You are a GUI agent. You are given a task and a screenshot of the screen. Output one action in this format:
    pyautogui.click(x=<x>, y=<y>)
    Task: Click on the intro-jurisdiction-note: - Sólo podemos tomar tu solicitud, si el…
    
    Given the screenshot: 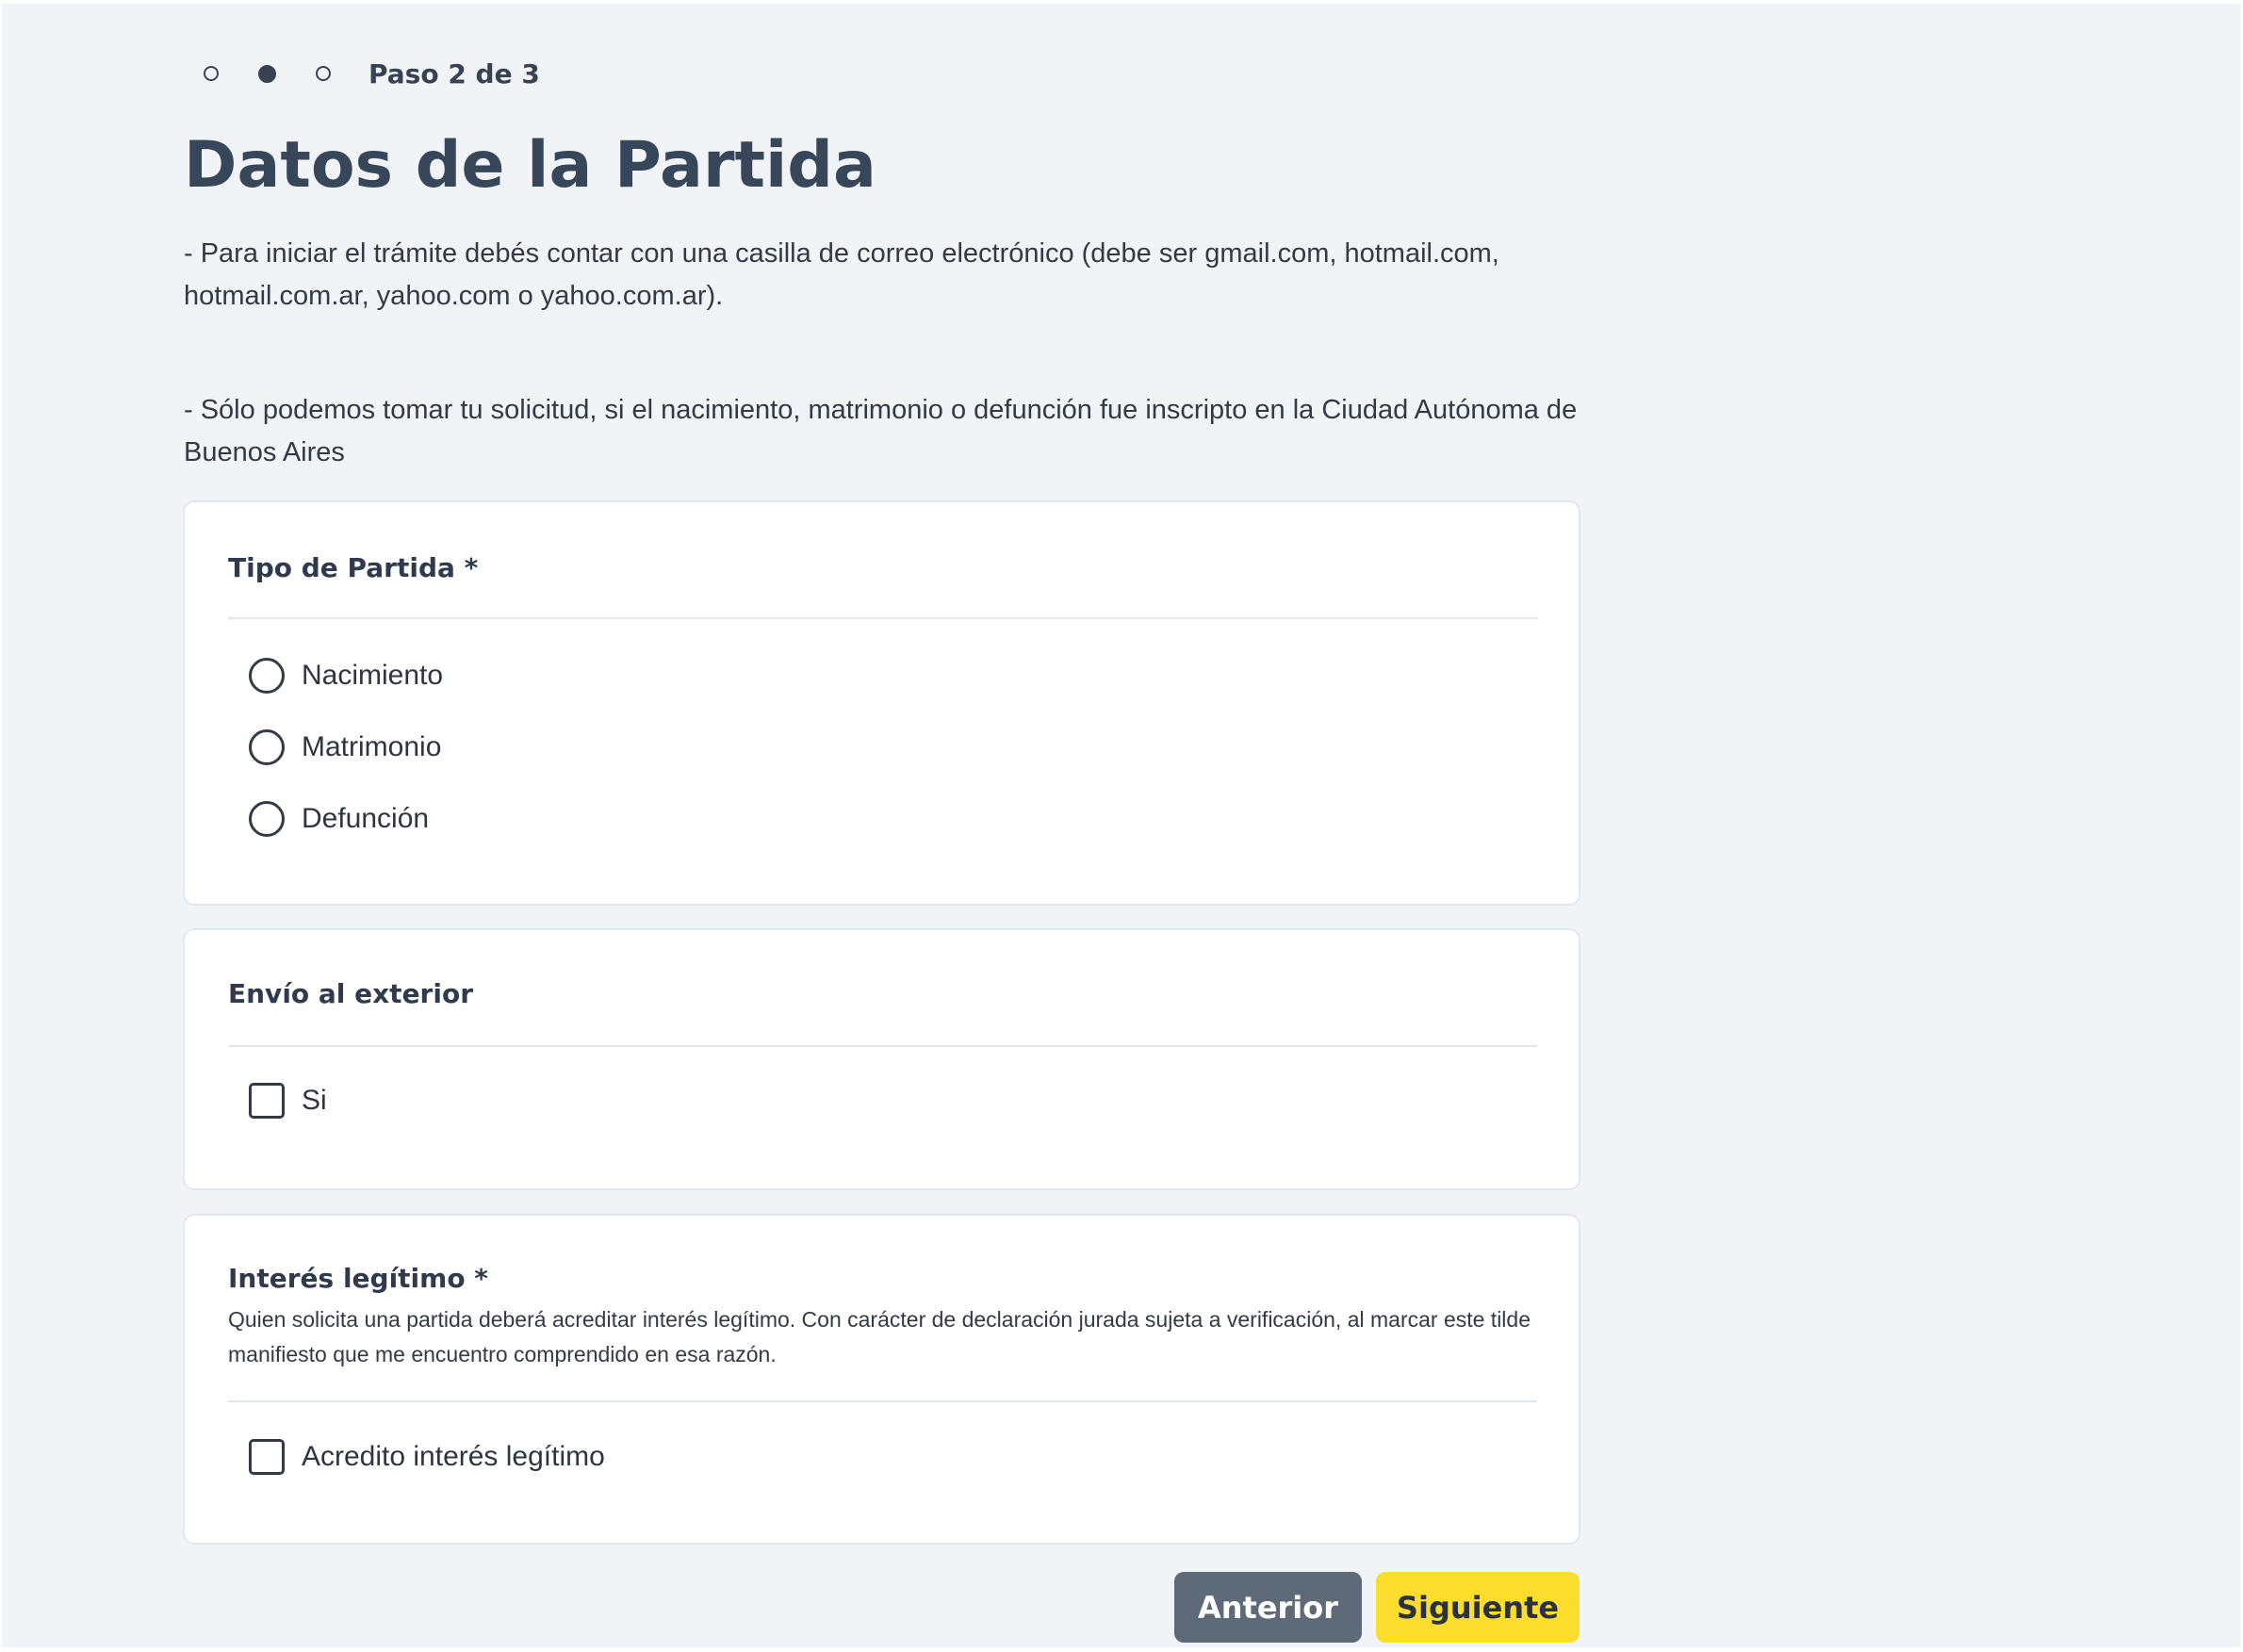 What is the action you would take?
    pyautogui.click(x=881, y=431)
    